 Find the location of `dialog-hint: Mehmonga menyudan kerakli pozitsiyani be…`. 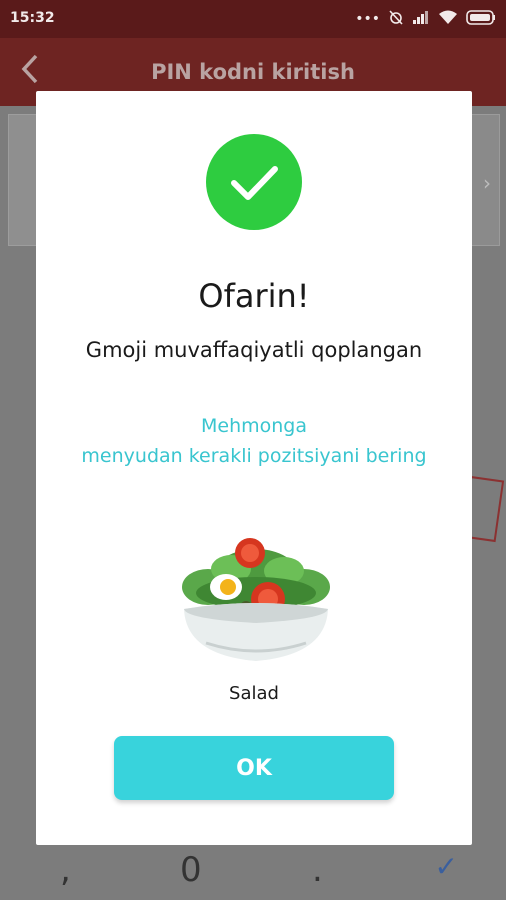

dialog-hint: Mehmonga menyudan kerakli pozitsiyani be… is located at coordinates (254, 441).